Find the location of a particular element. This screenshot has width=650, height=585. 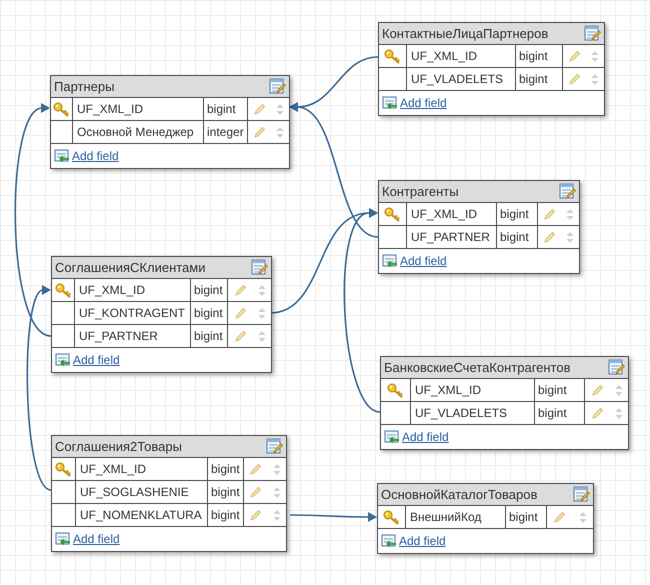

table-title: СоглашенияСКлиентами is located at coordinates (130, 267).